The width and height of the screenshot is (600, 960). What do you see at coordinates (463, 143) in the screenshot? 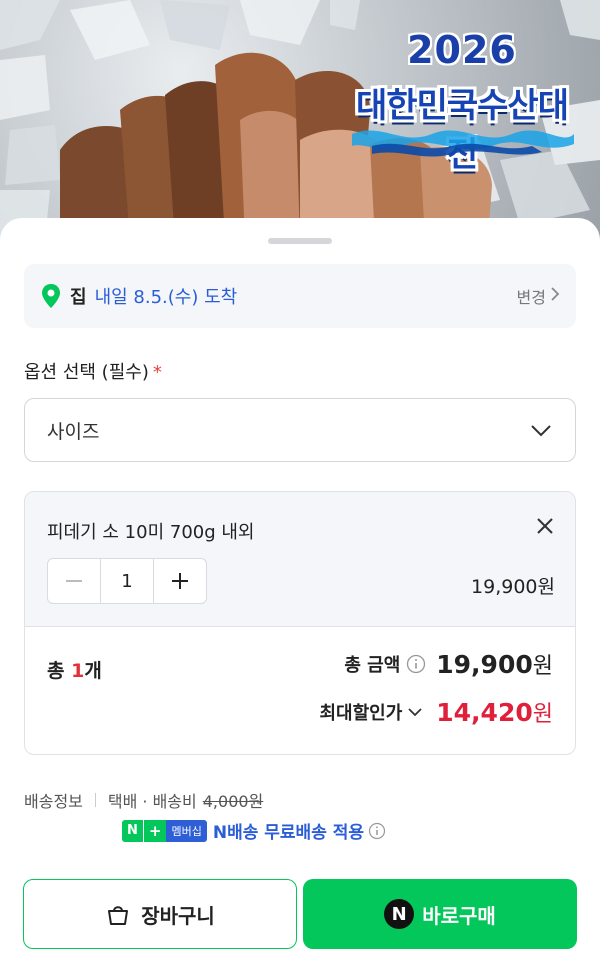
I see `wave-icon` at bounding box center [463, 143].